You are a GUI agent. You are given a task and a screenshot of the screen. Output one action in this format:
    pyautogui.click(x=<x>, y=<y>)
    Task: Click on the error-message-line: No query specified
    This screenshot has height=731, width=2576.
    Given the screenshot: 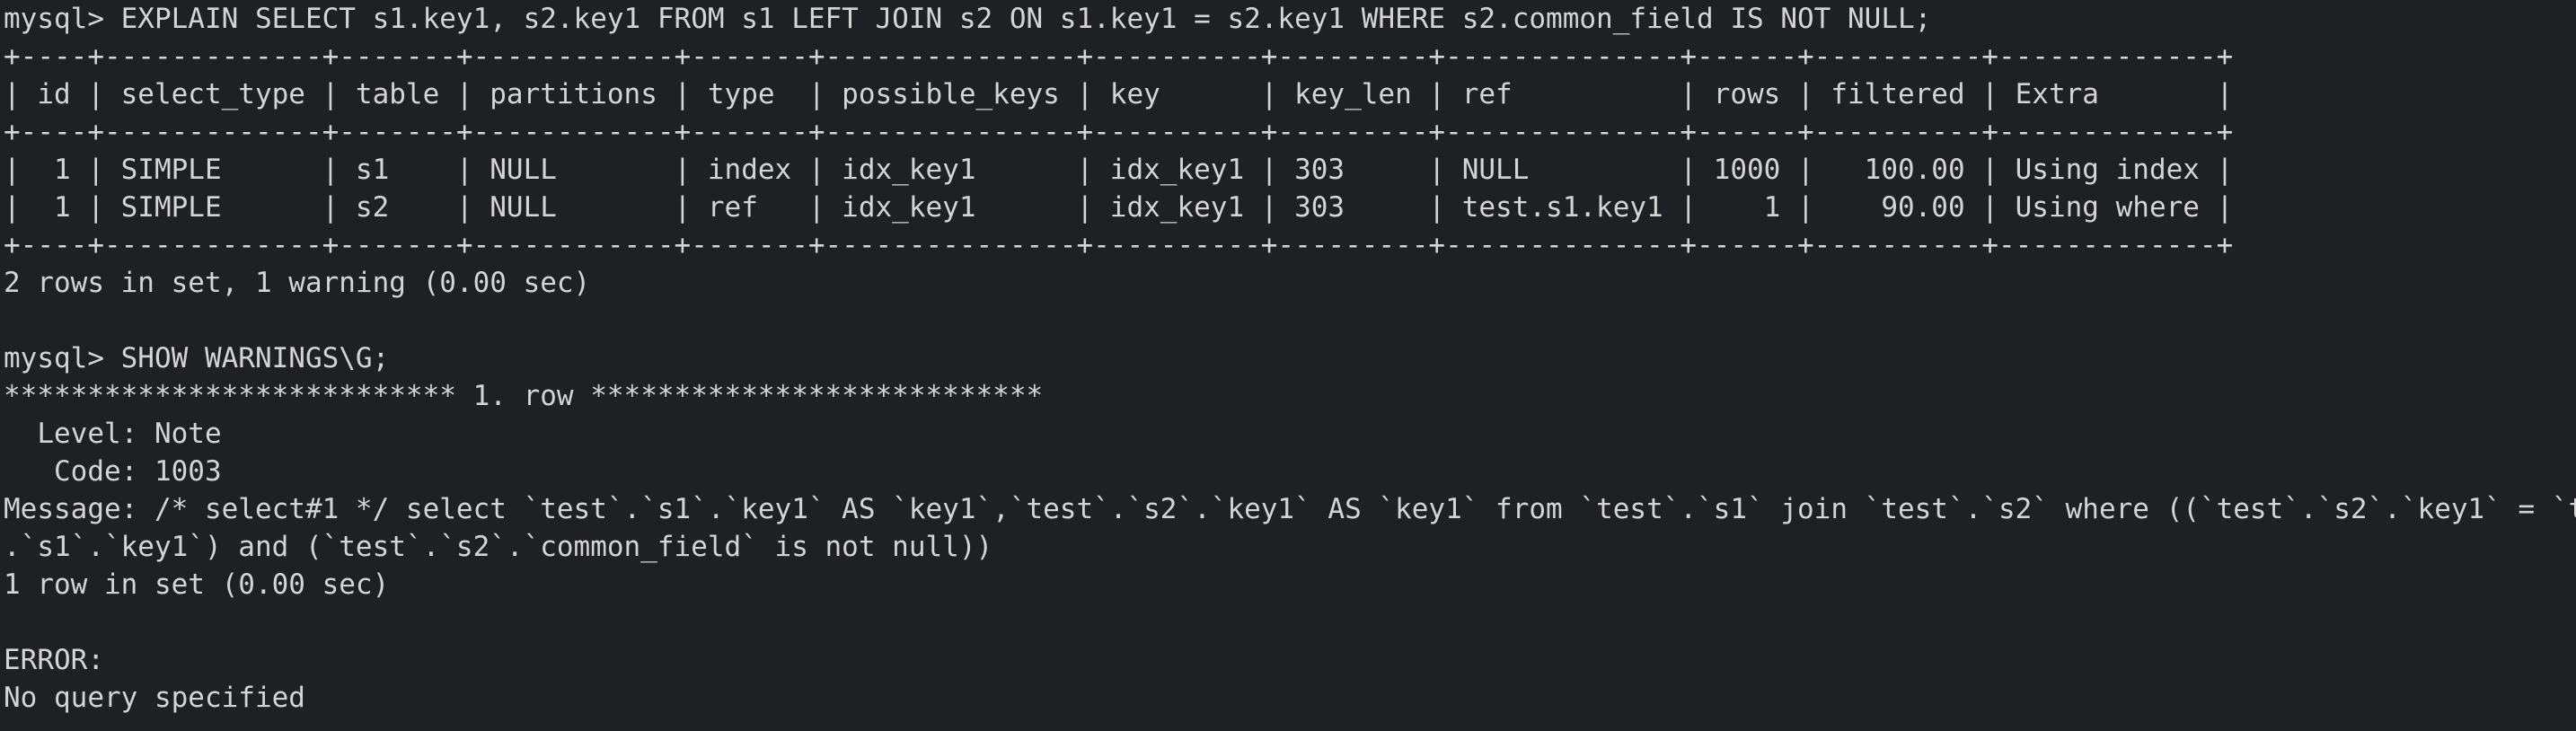 What is the action you would take?
    pyautogui.click(x=154, y=698)
    